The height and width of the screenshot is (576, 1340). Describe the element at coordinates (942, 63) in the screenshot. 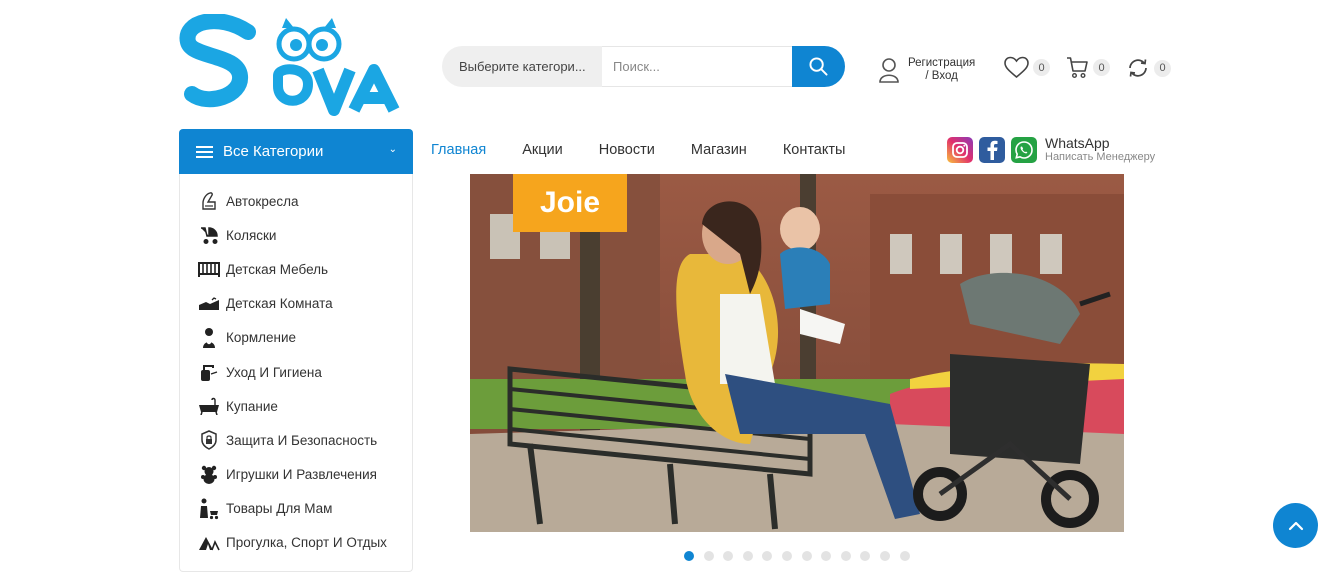

I see `register-label: Регистрация` at that location.